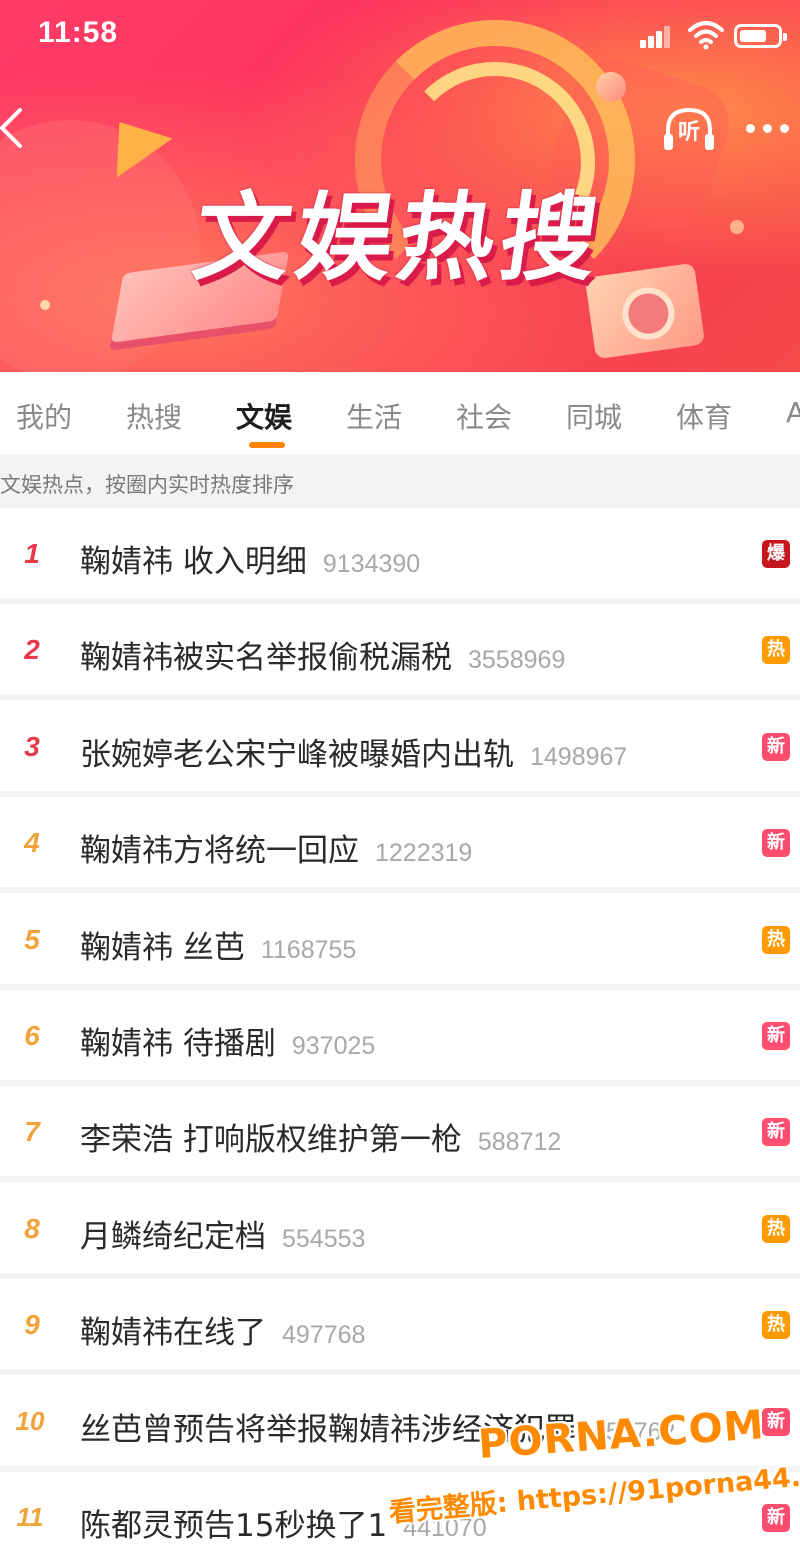  What do you see at coordinates (297, 754) in the screenshot?
I see `topic-title: 张婉婷老公宋宁峰被曝婚内出轨` at bounding box center [297, 754].